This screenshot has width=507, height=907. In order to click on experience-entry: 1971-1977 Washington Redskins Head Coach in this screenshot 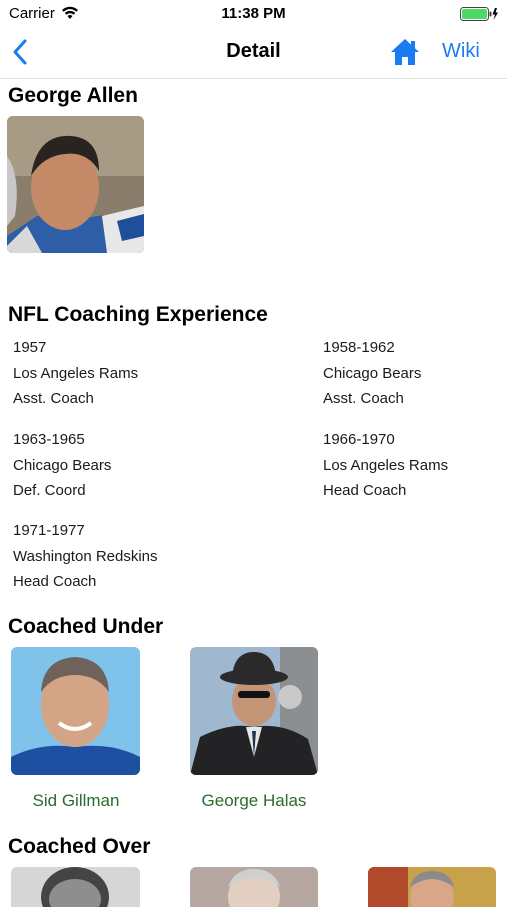, I will do `click(85, 556)`.